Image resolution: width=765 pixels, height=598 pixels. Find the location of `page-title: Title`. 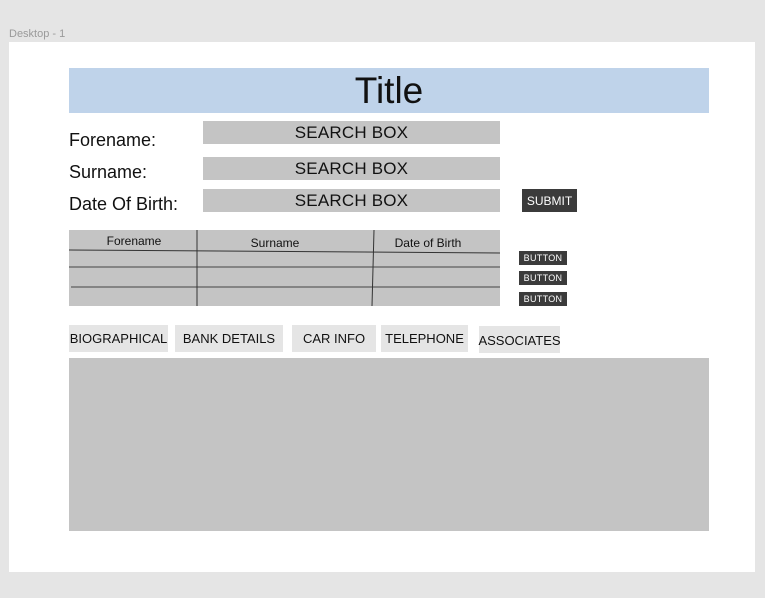

page-title: Title is located at coordinates (389, 90).